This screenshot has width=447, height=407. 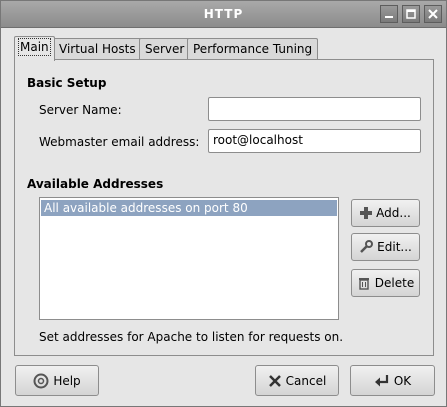 I want to click on titlebar: HTTP, so click(x=223, y=14).